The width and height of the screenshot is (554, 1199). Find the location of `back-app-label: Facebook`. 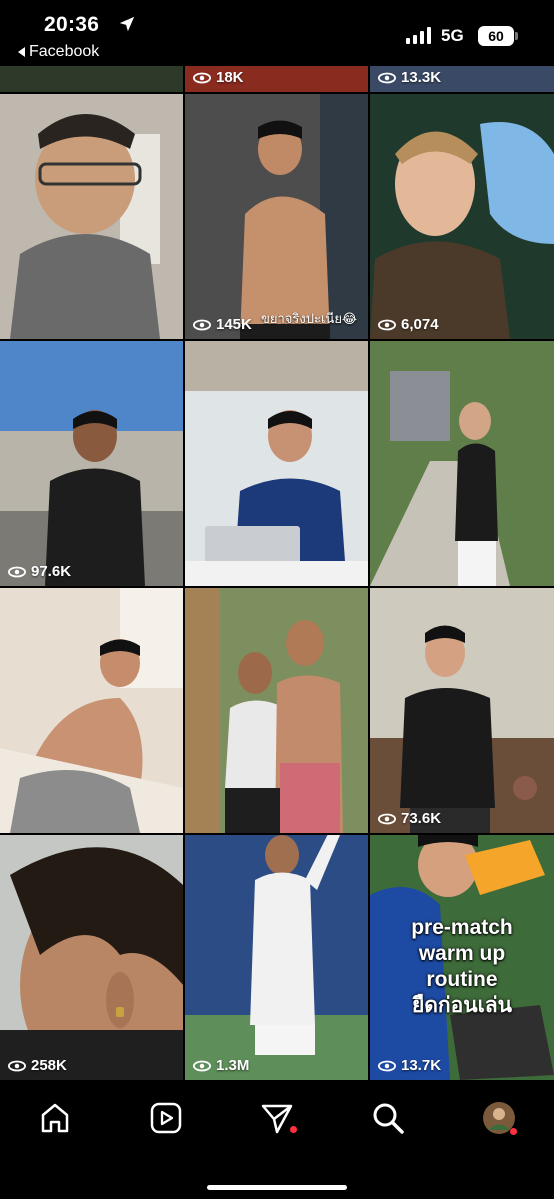

back-app-label: Facebook is located at coordinates (64, 51).